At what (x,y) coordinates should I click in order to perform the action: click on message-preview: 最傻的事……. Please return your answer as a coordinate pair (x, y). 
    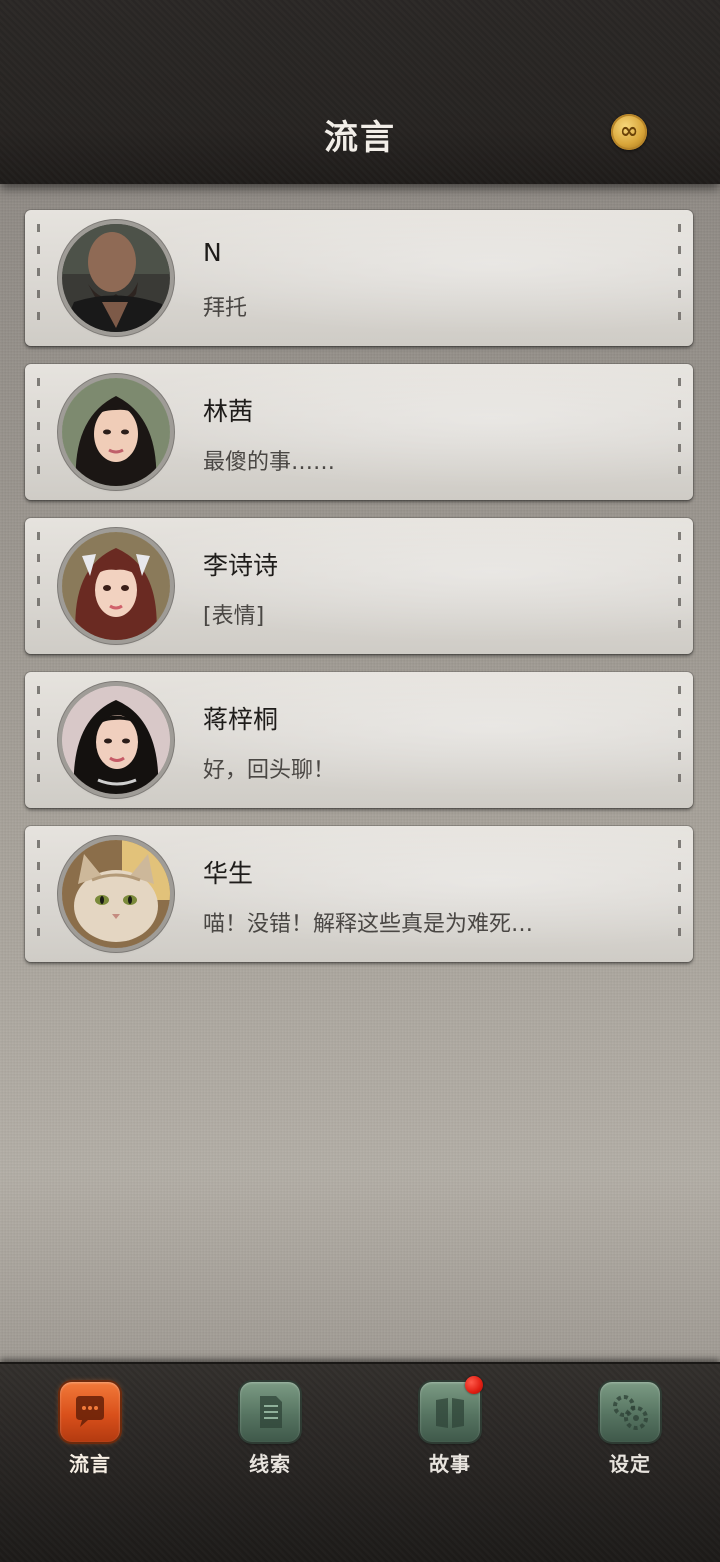
    Looking at the image, I should click on (269, 462).